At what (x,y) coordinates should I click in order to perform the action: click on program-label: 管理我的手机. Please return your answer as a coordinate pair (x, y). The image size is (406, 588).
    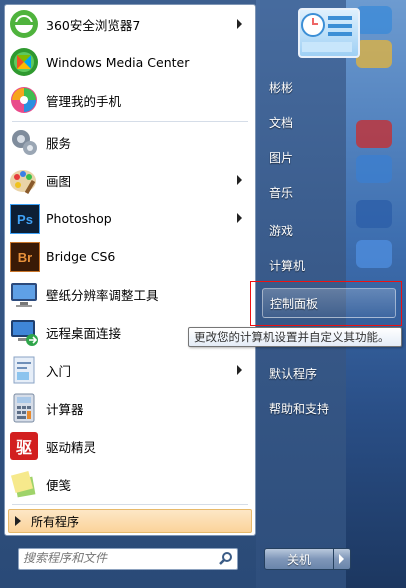
    Looking at the image, I should click on (84, 101).